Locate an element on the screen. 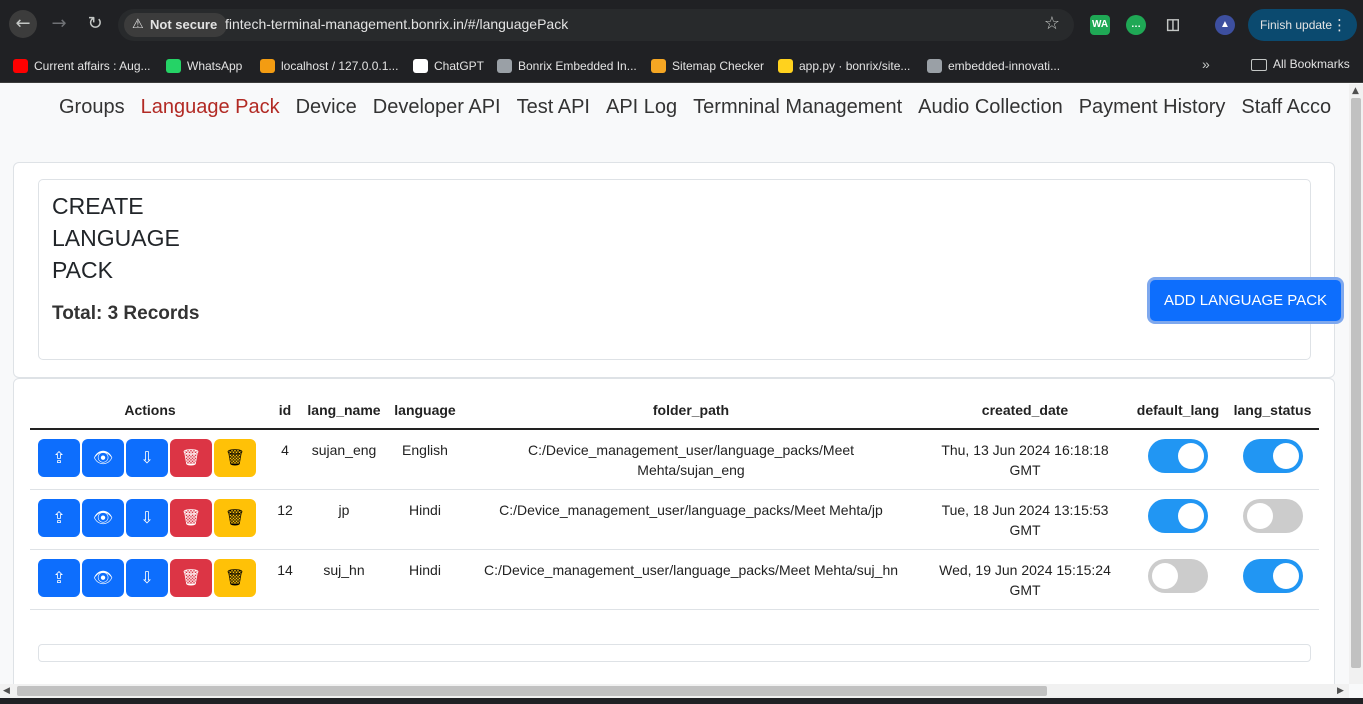 The width and height of the screenshot is (1363, 704). security-label: Not secure is located at coordinates (184, 24).